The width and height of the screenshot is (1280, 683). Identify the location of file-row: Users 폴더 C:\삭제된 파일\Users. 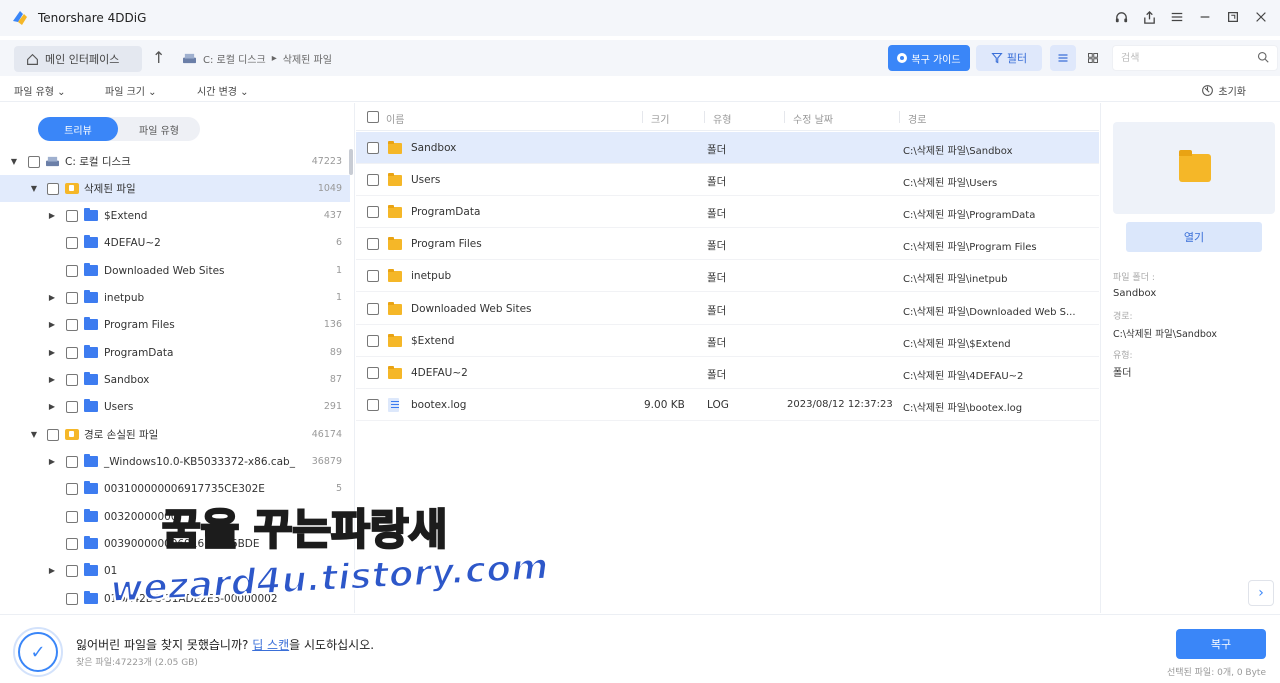
(727, 180).